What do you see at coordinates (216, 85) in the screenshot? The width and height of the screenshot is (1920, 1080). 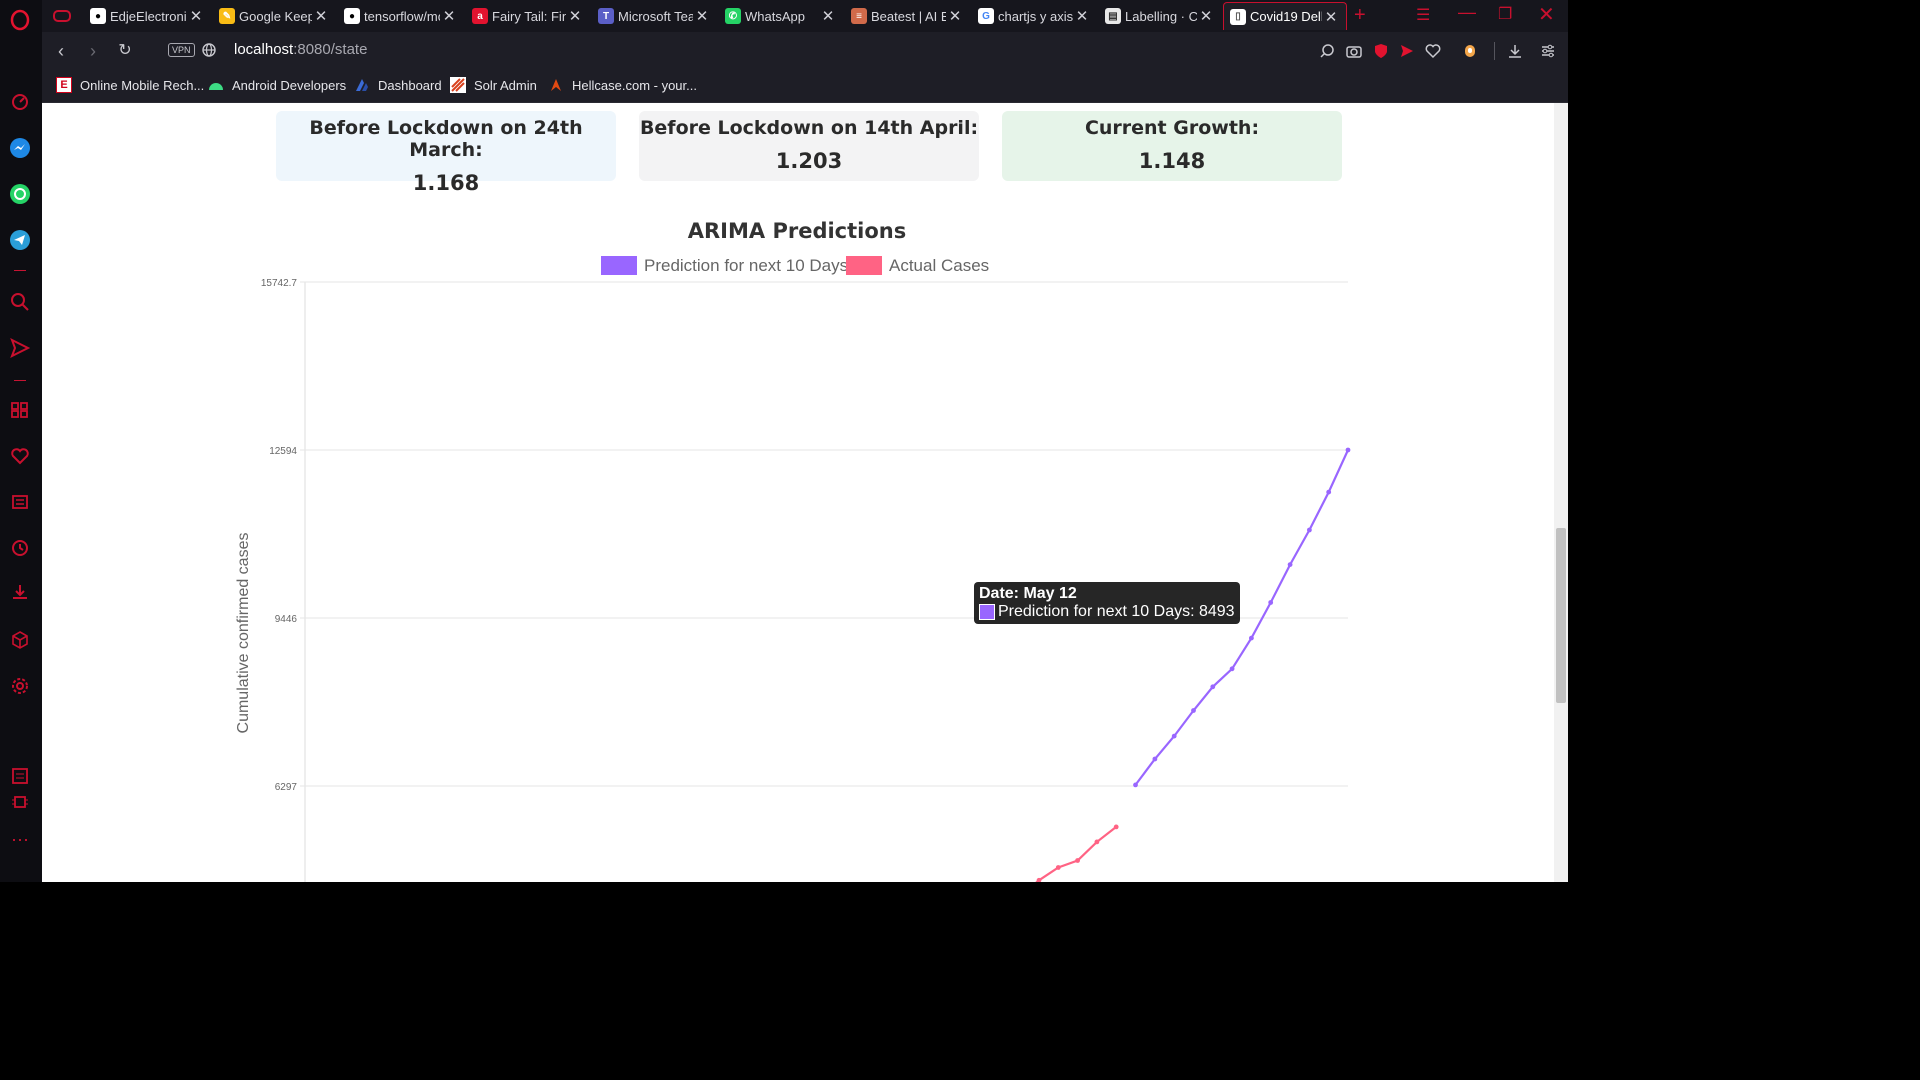 I see `android-icon` at bounding box center [216, 85].